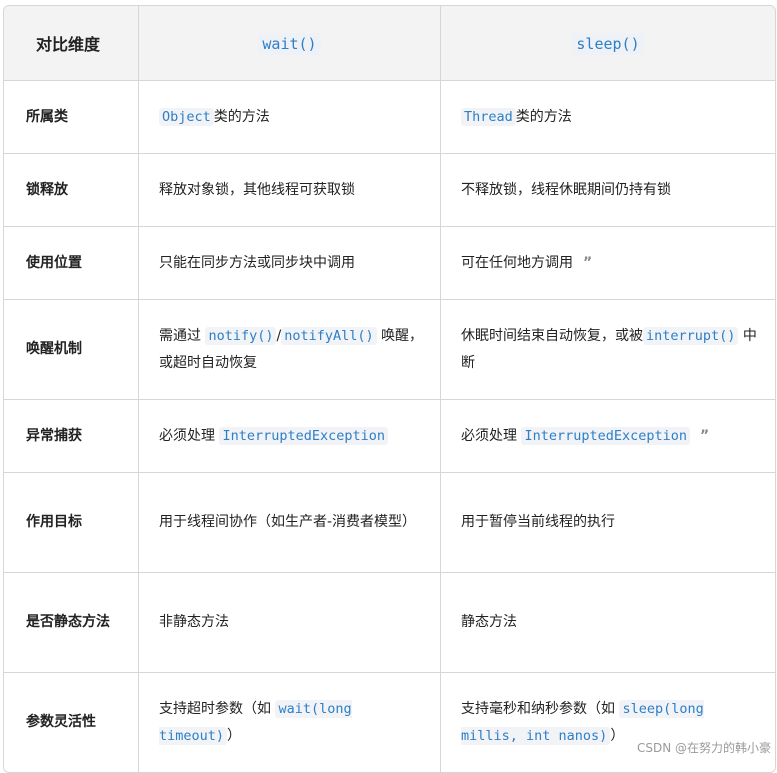  What do you see at coordinates (608, 43) in the screenshot?
I see `header-sleep: sleep()` at bounding box center [608, 43].